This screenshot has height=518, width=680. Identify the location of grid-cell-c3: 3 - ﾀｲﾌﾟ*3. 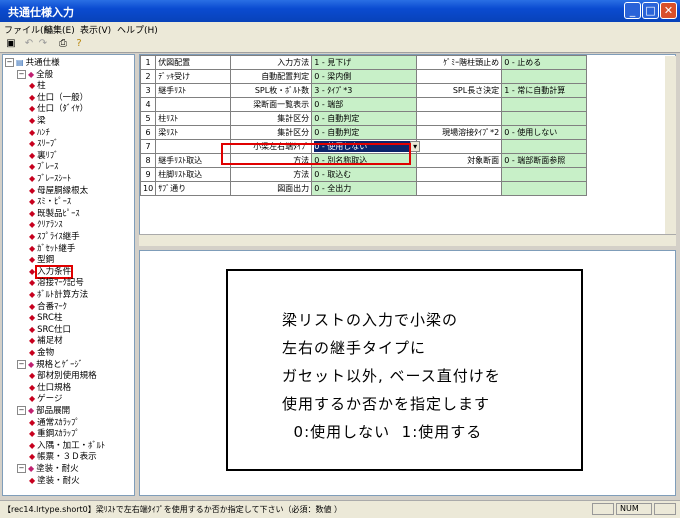
(364, 90).